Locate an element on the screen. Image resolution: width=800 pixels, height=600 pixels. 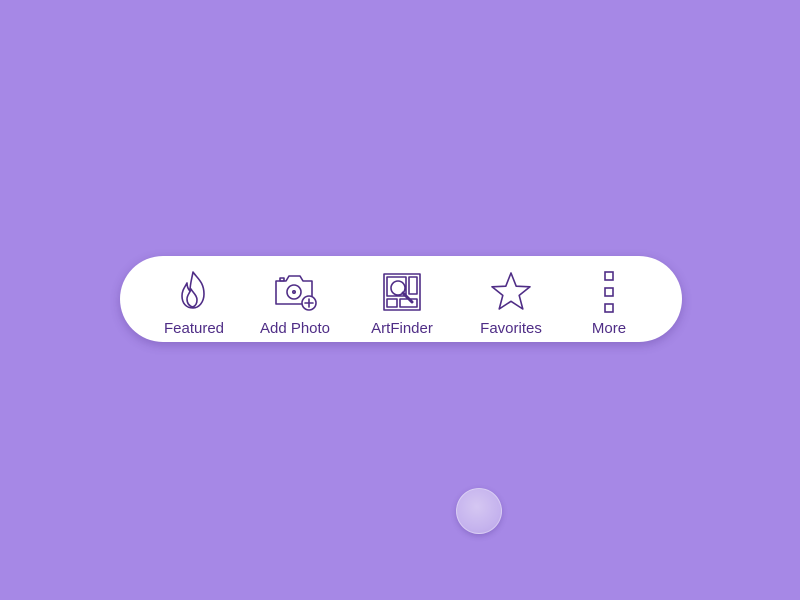
tab-label: More is located at coordinates (609, 328).